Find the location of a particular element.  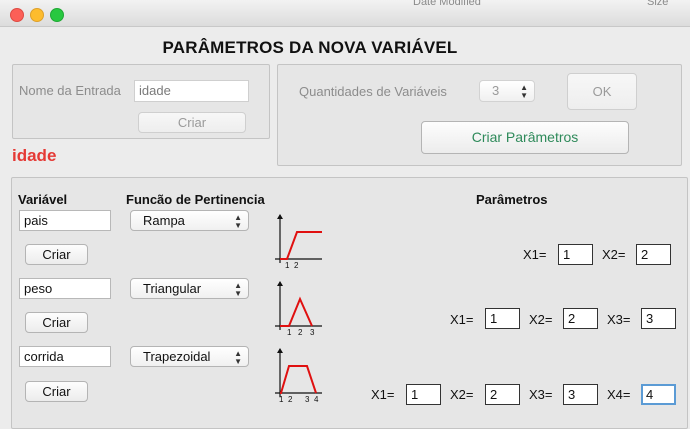

membership-function-value: Trapezoidal is located at coordinates (177, 356).